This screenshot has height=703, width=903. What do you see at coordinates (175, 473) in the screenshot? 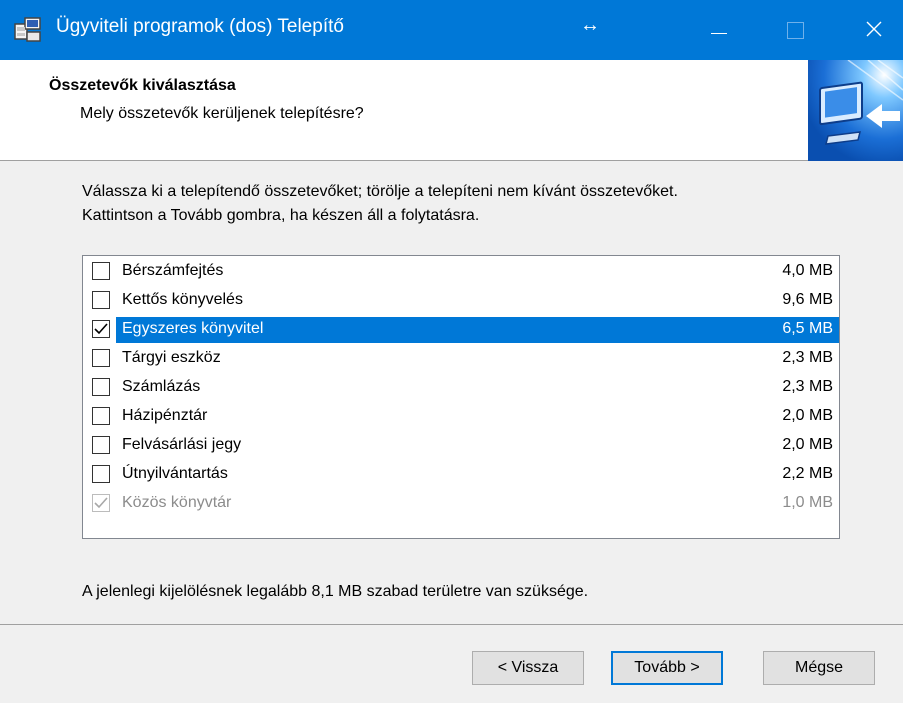
I see `component-label: Útnyilvántartás` at bounding box center [175, 473].